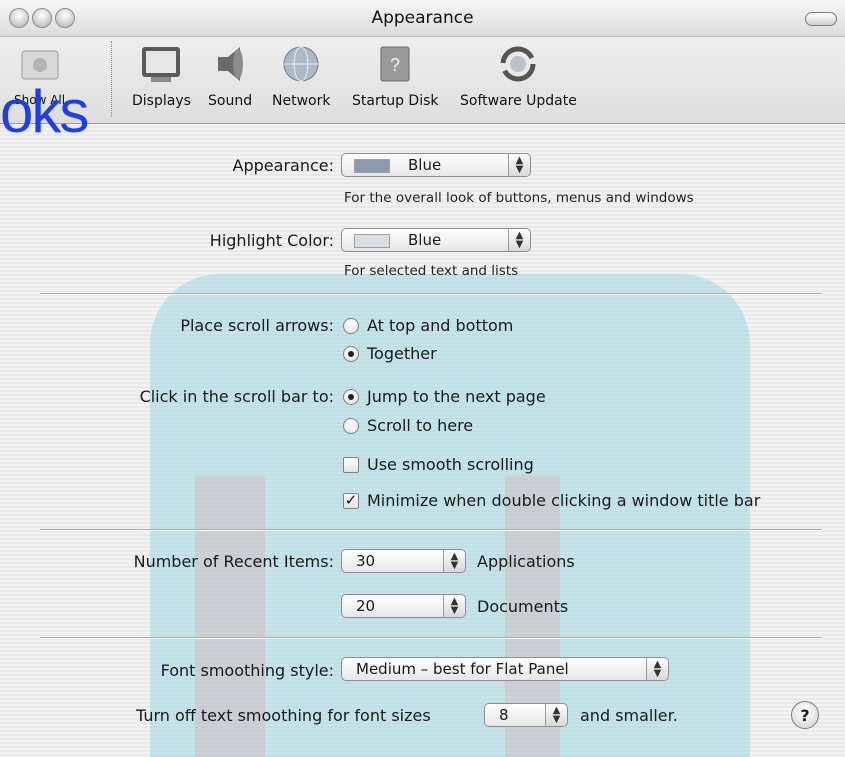 This screenshot has height=757, width=845. What do you see at coordinates (366, 561) in the screenshot?
I see `recent-applications-value: 30` at bounding box center [366, 561].